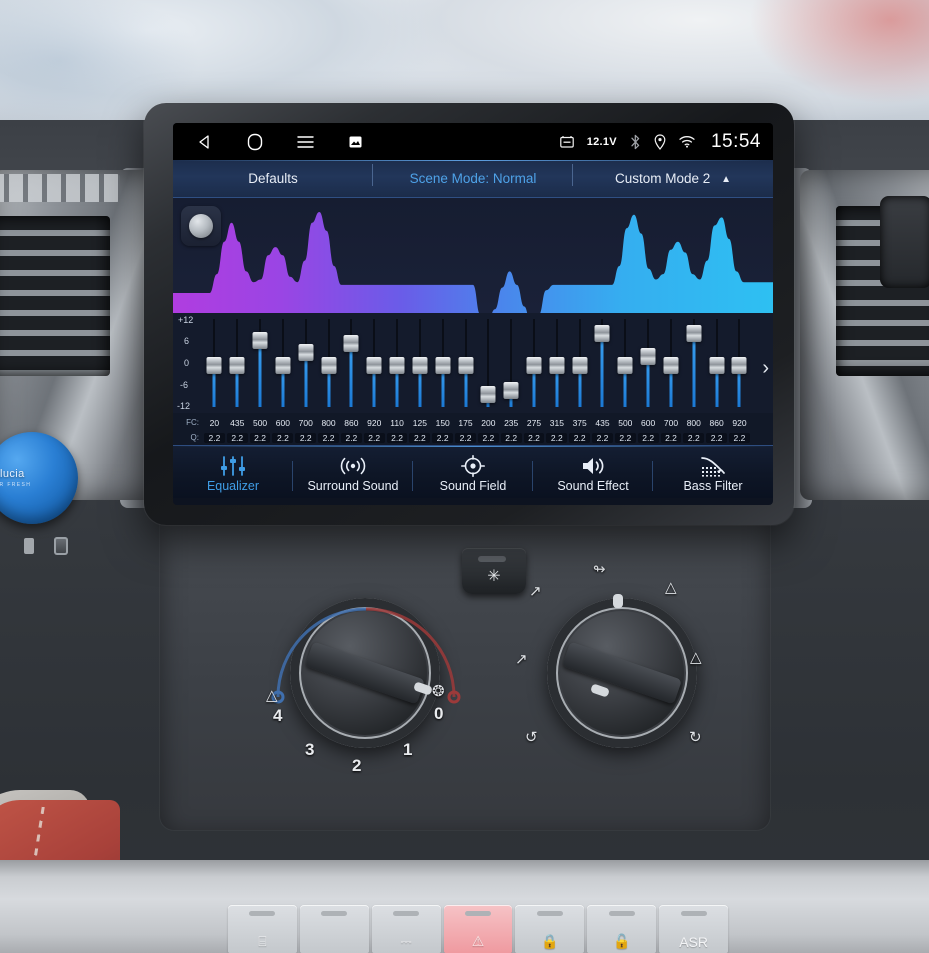 This screenshot has width=929, height=953. I want to click on hvac-fan-knob: 4 3 2 1 0 △ ❂, so click(363, 686).